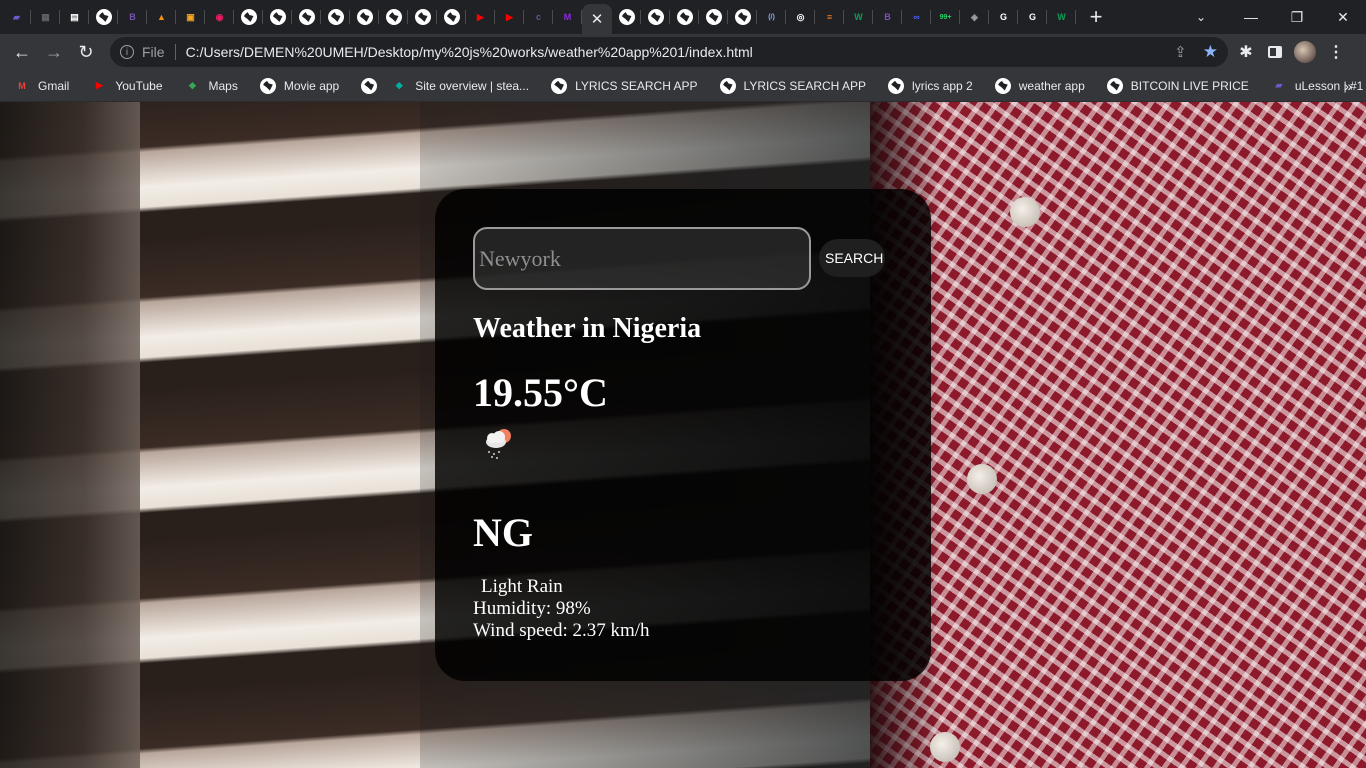  Describe the element at coordinates (1275, 52) in the screenshot. I see `side-panel-icon` at that location.